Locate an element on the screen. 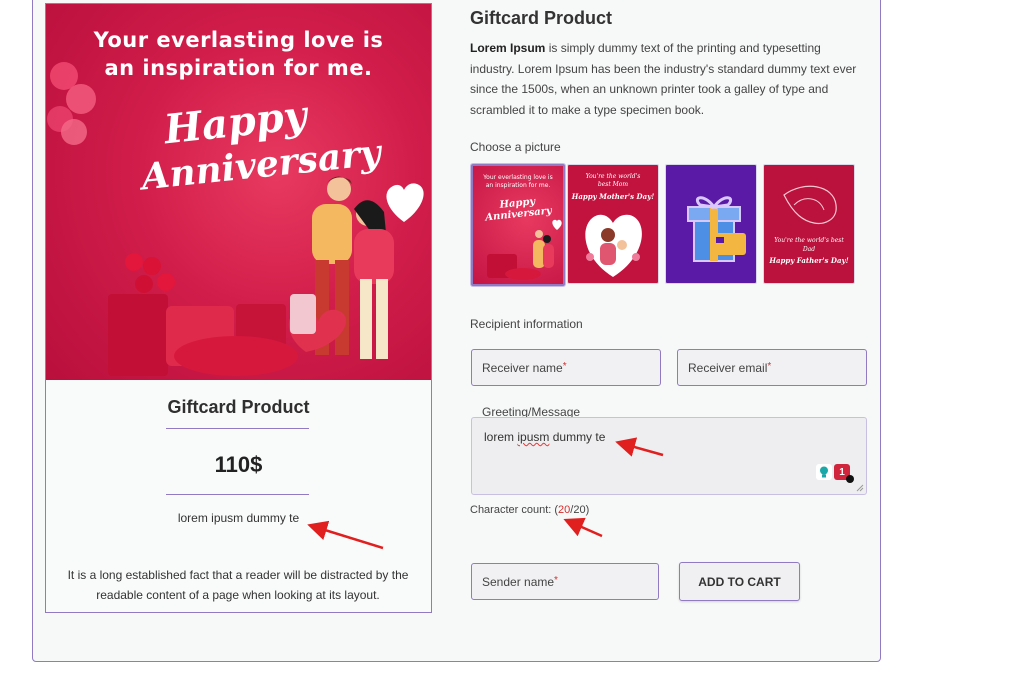  card-message: lorem ipusm dummy te is located at coordinates (238, 518).